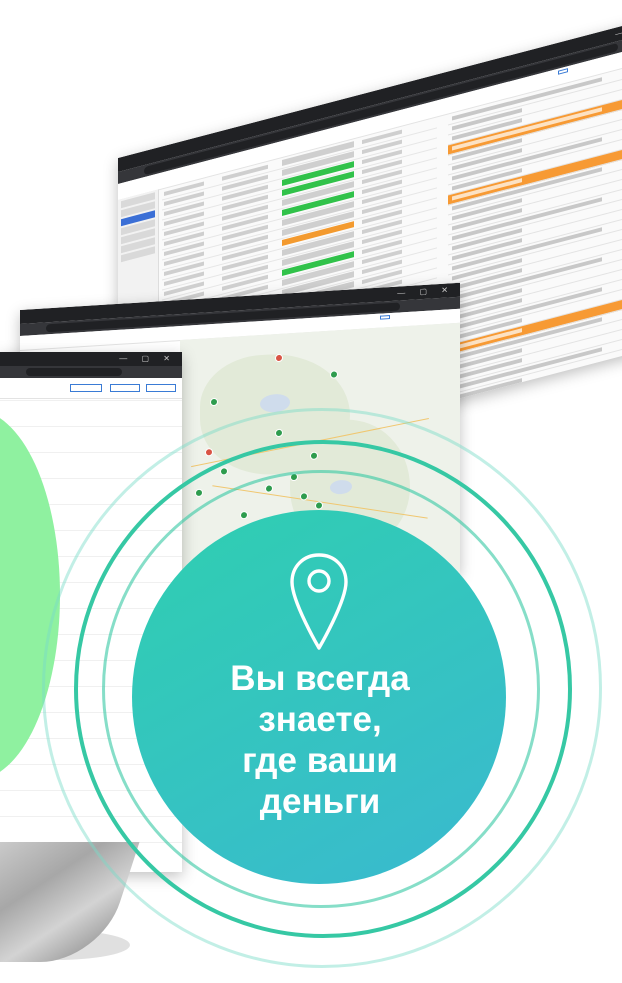  What do you see at coordinates (320, 719) in the screenshot?
I see `slogan-line: знаете,` at bounding box center [320, 719].